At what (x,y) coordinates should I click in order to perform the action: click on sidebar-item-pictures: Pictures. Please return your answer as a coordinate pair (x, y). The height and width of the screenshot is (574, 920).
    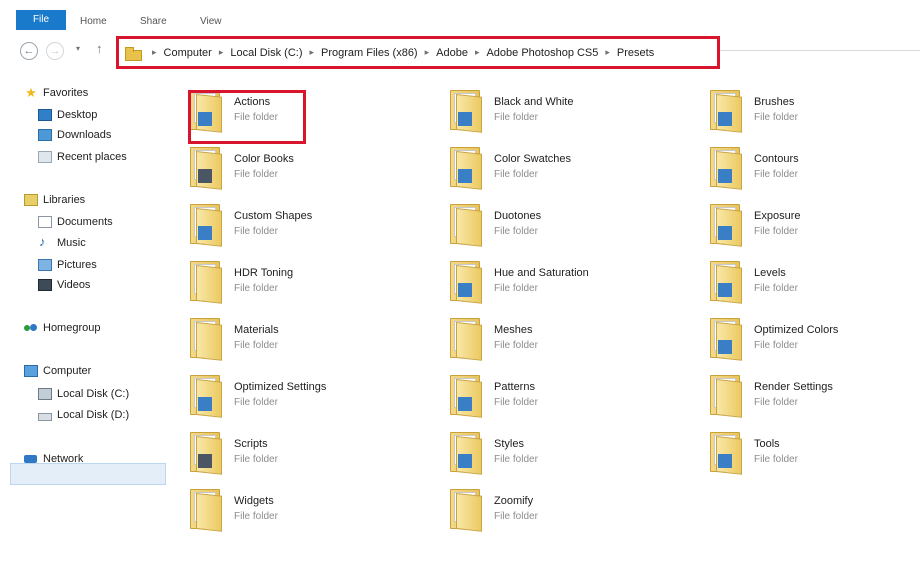
    Looking at the image, I should click on (67, 265).